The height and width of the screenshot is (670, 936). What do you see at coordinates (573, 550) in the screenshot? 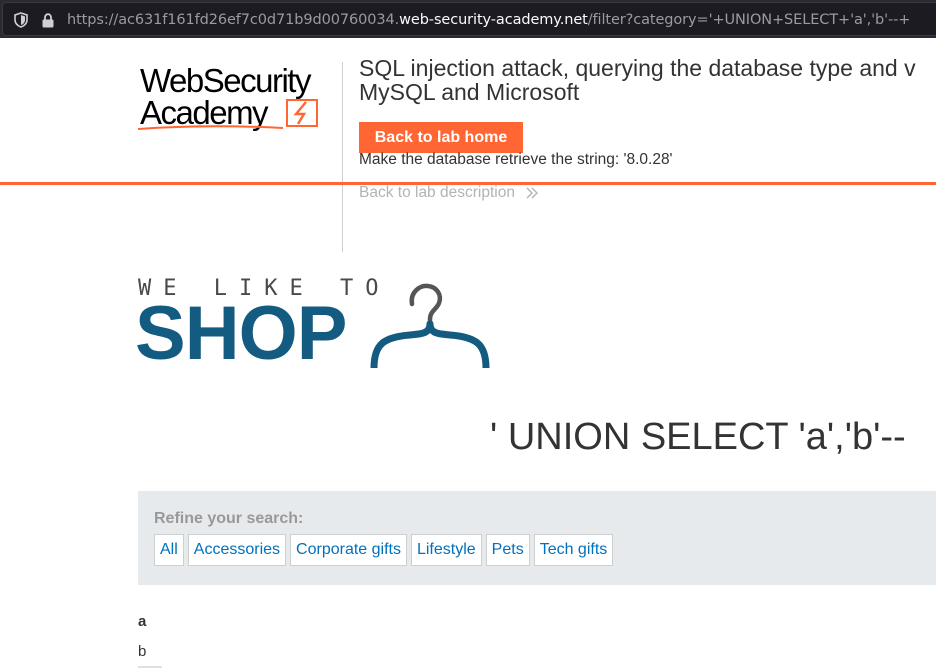
I see `filter-tech-gifts: Tech gifts` at bounding box center [573, 550].